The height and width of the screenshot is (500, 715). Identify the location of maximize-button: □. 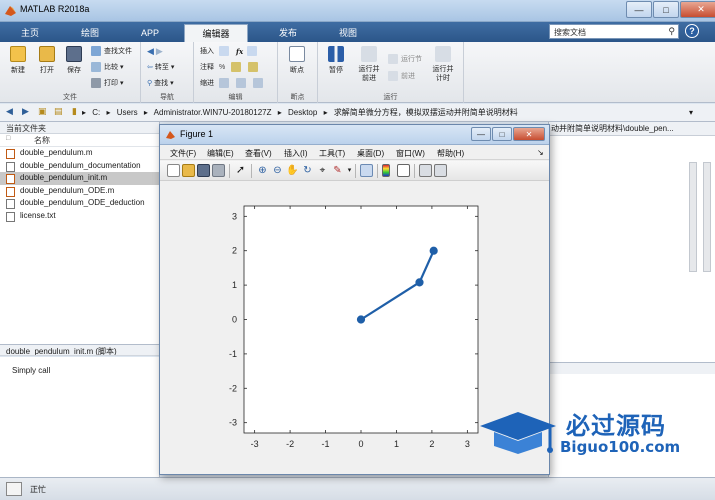
(666, 9).